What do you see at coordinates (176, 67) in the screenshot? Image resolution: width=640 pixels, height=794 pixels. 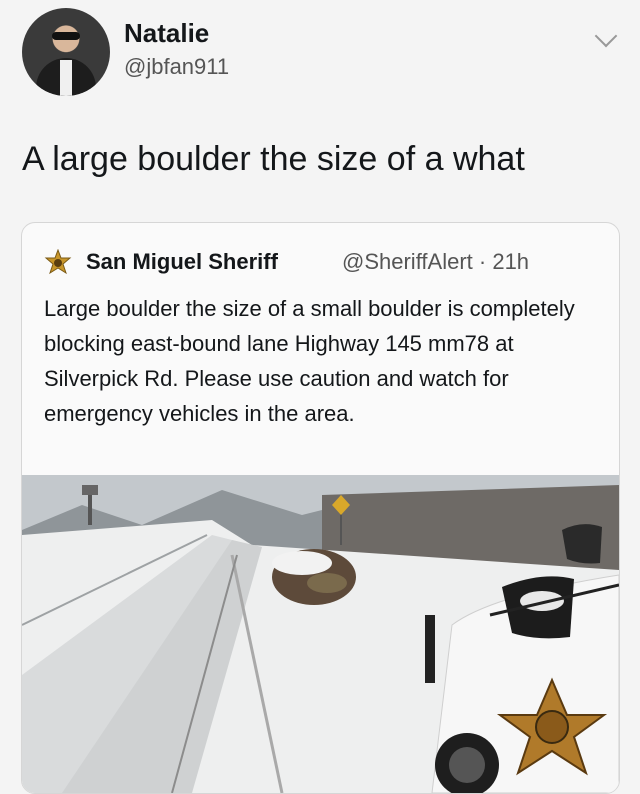 I see `author-handle: @jbfan911` at bounding box center [176, 67].